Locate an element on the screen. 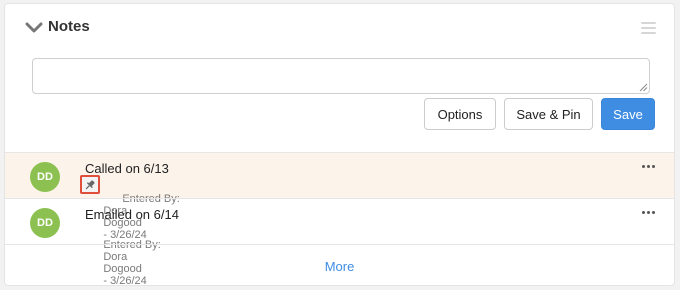 This screenshot has height=290, width=680. more-link: More is located at coordinates (339, 266).